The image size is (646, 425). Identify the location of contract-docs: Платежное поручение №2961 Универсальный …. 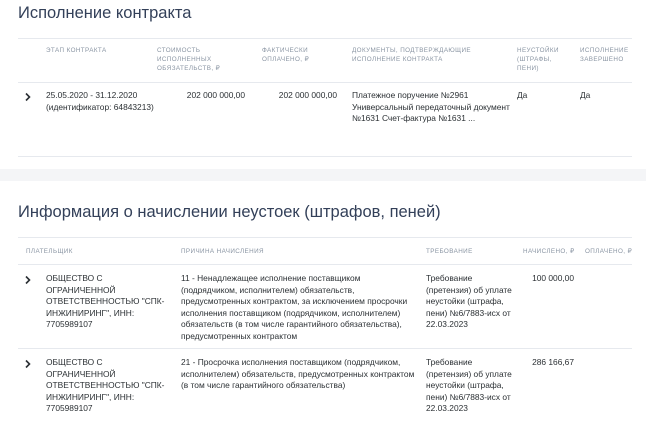
(432, 107).